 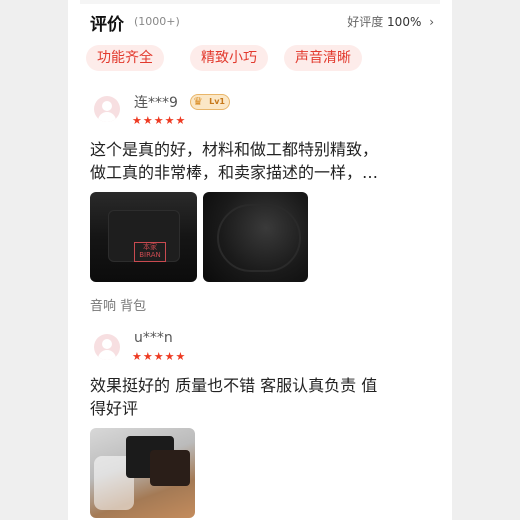 I want to click on brand-label: 本家 BIRAN, so click(x=150, y=252).